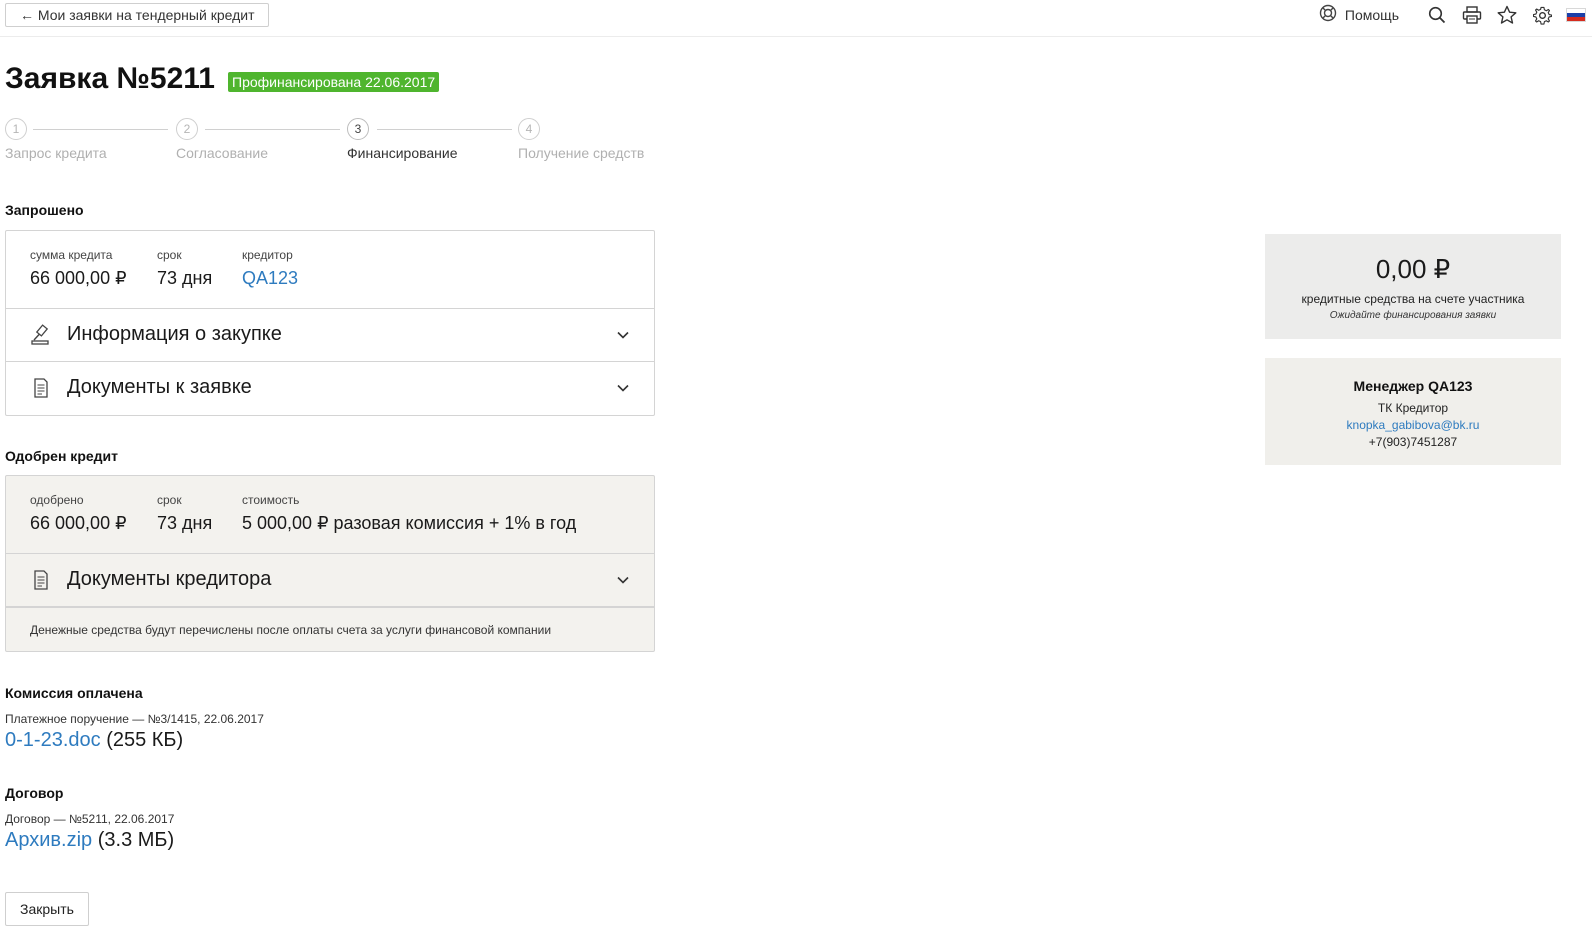  I want to click on status-badge: Профинансирована 22.06.2017, so click(334, 82).